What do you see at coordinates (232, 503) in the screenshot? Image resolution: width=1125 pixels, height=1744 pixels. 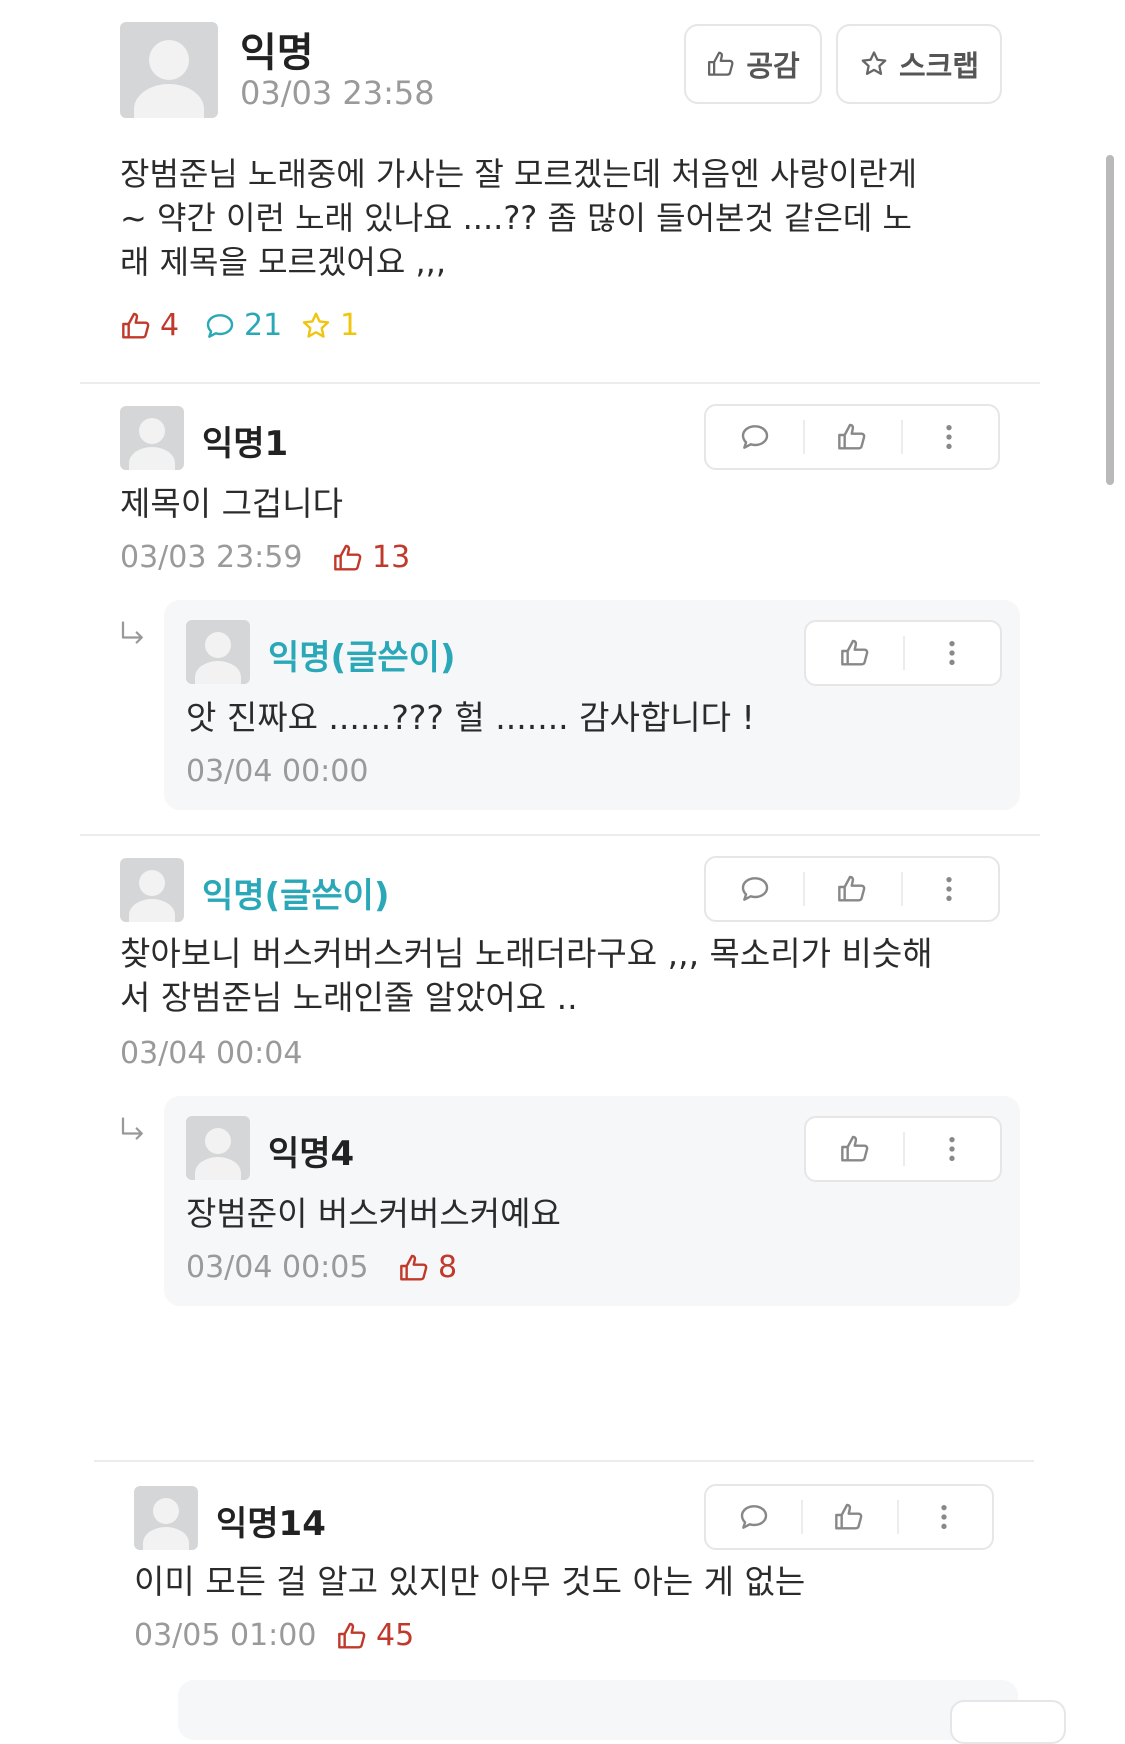 I see `comment-text: 제목이 그겁니다` at bounding box center [232, 503].